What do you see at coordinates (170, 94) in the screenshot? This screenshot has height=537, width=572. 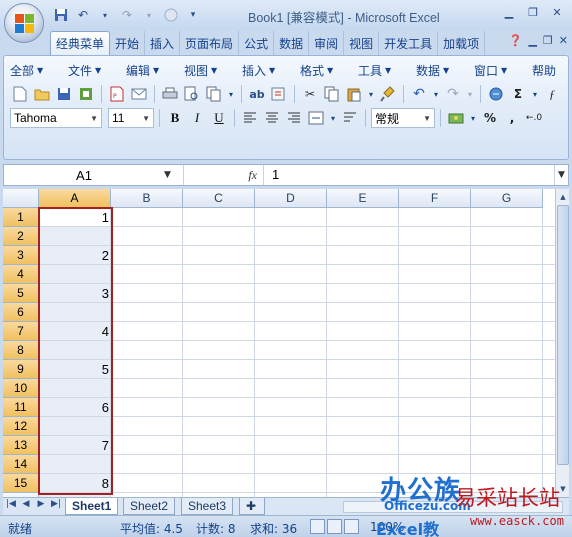 I see `print-icon` at bounding box center [170, 94].